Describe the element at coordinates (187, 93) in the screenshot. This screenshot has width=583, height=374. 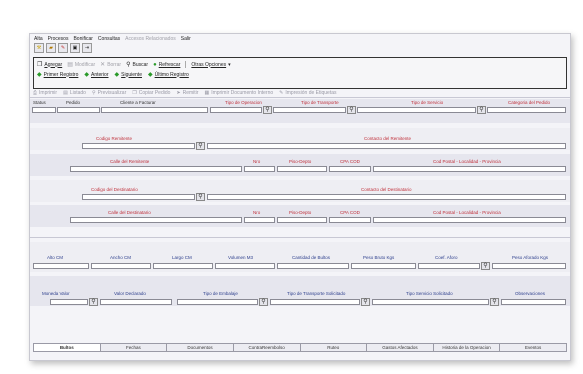
I see `send-button: ➤ Remitir` at that location.